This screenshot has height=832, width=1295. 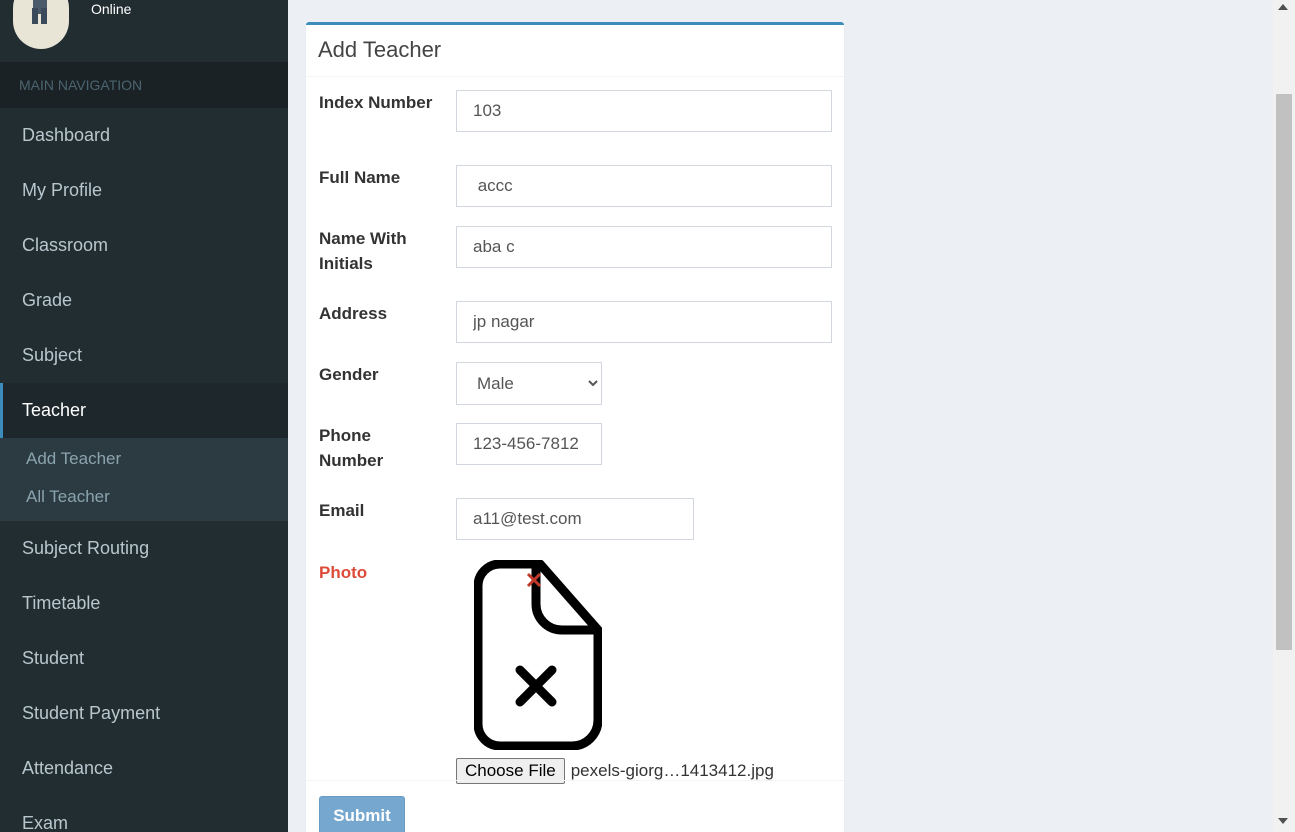 I want to click on full-name-label: Full Name, so click(x=360, y=177).